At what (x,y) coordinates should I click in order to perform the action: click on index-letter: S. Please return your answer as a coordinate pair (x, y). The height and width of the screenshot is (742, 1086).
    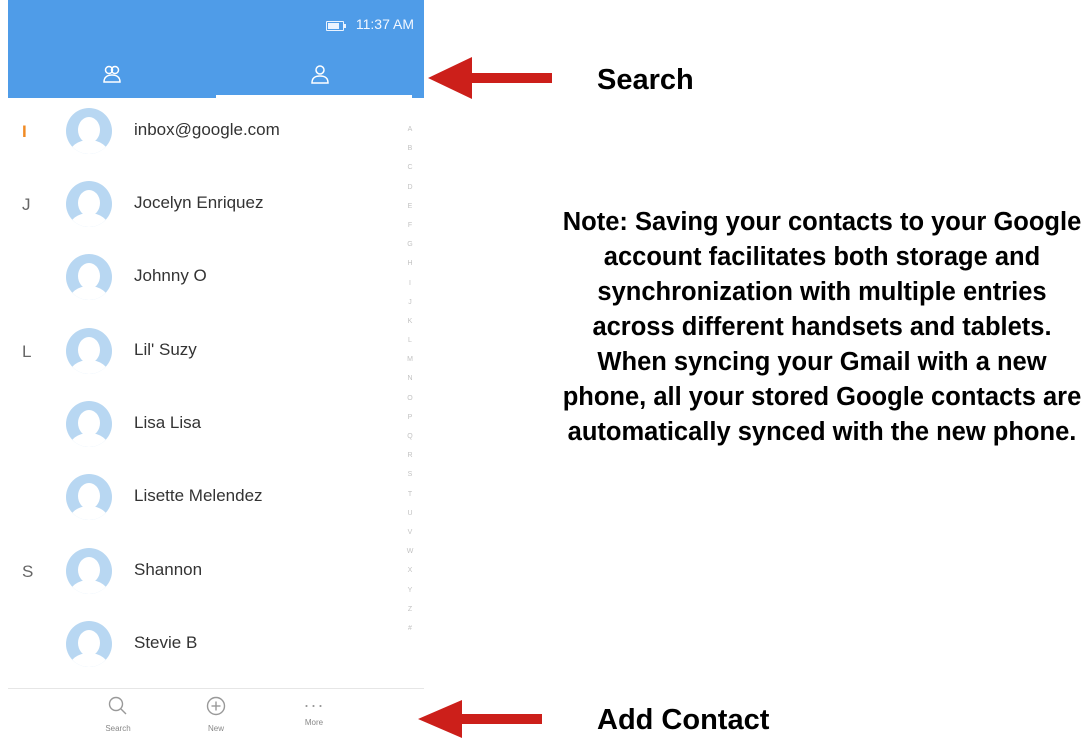
    Looking at the image, I should click on (410, 474).